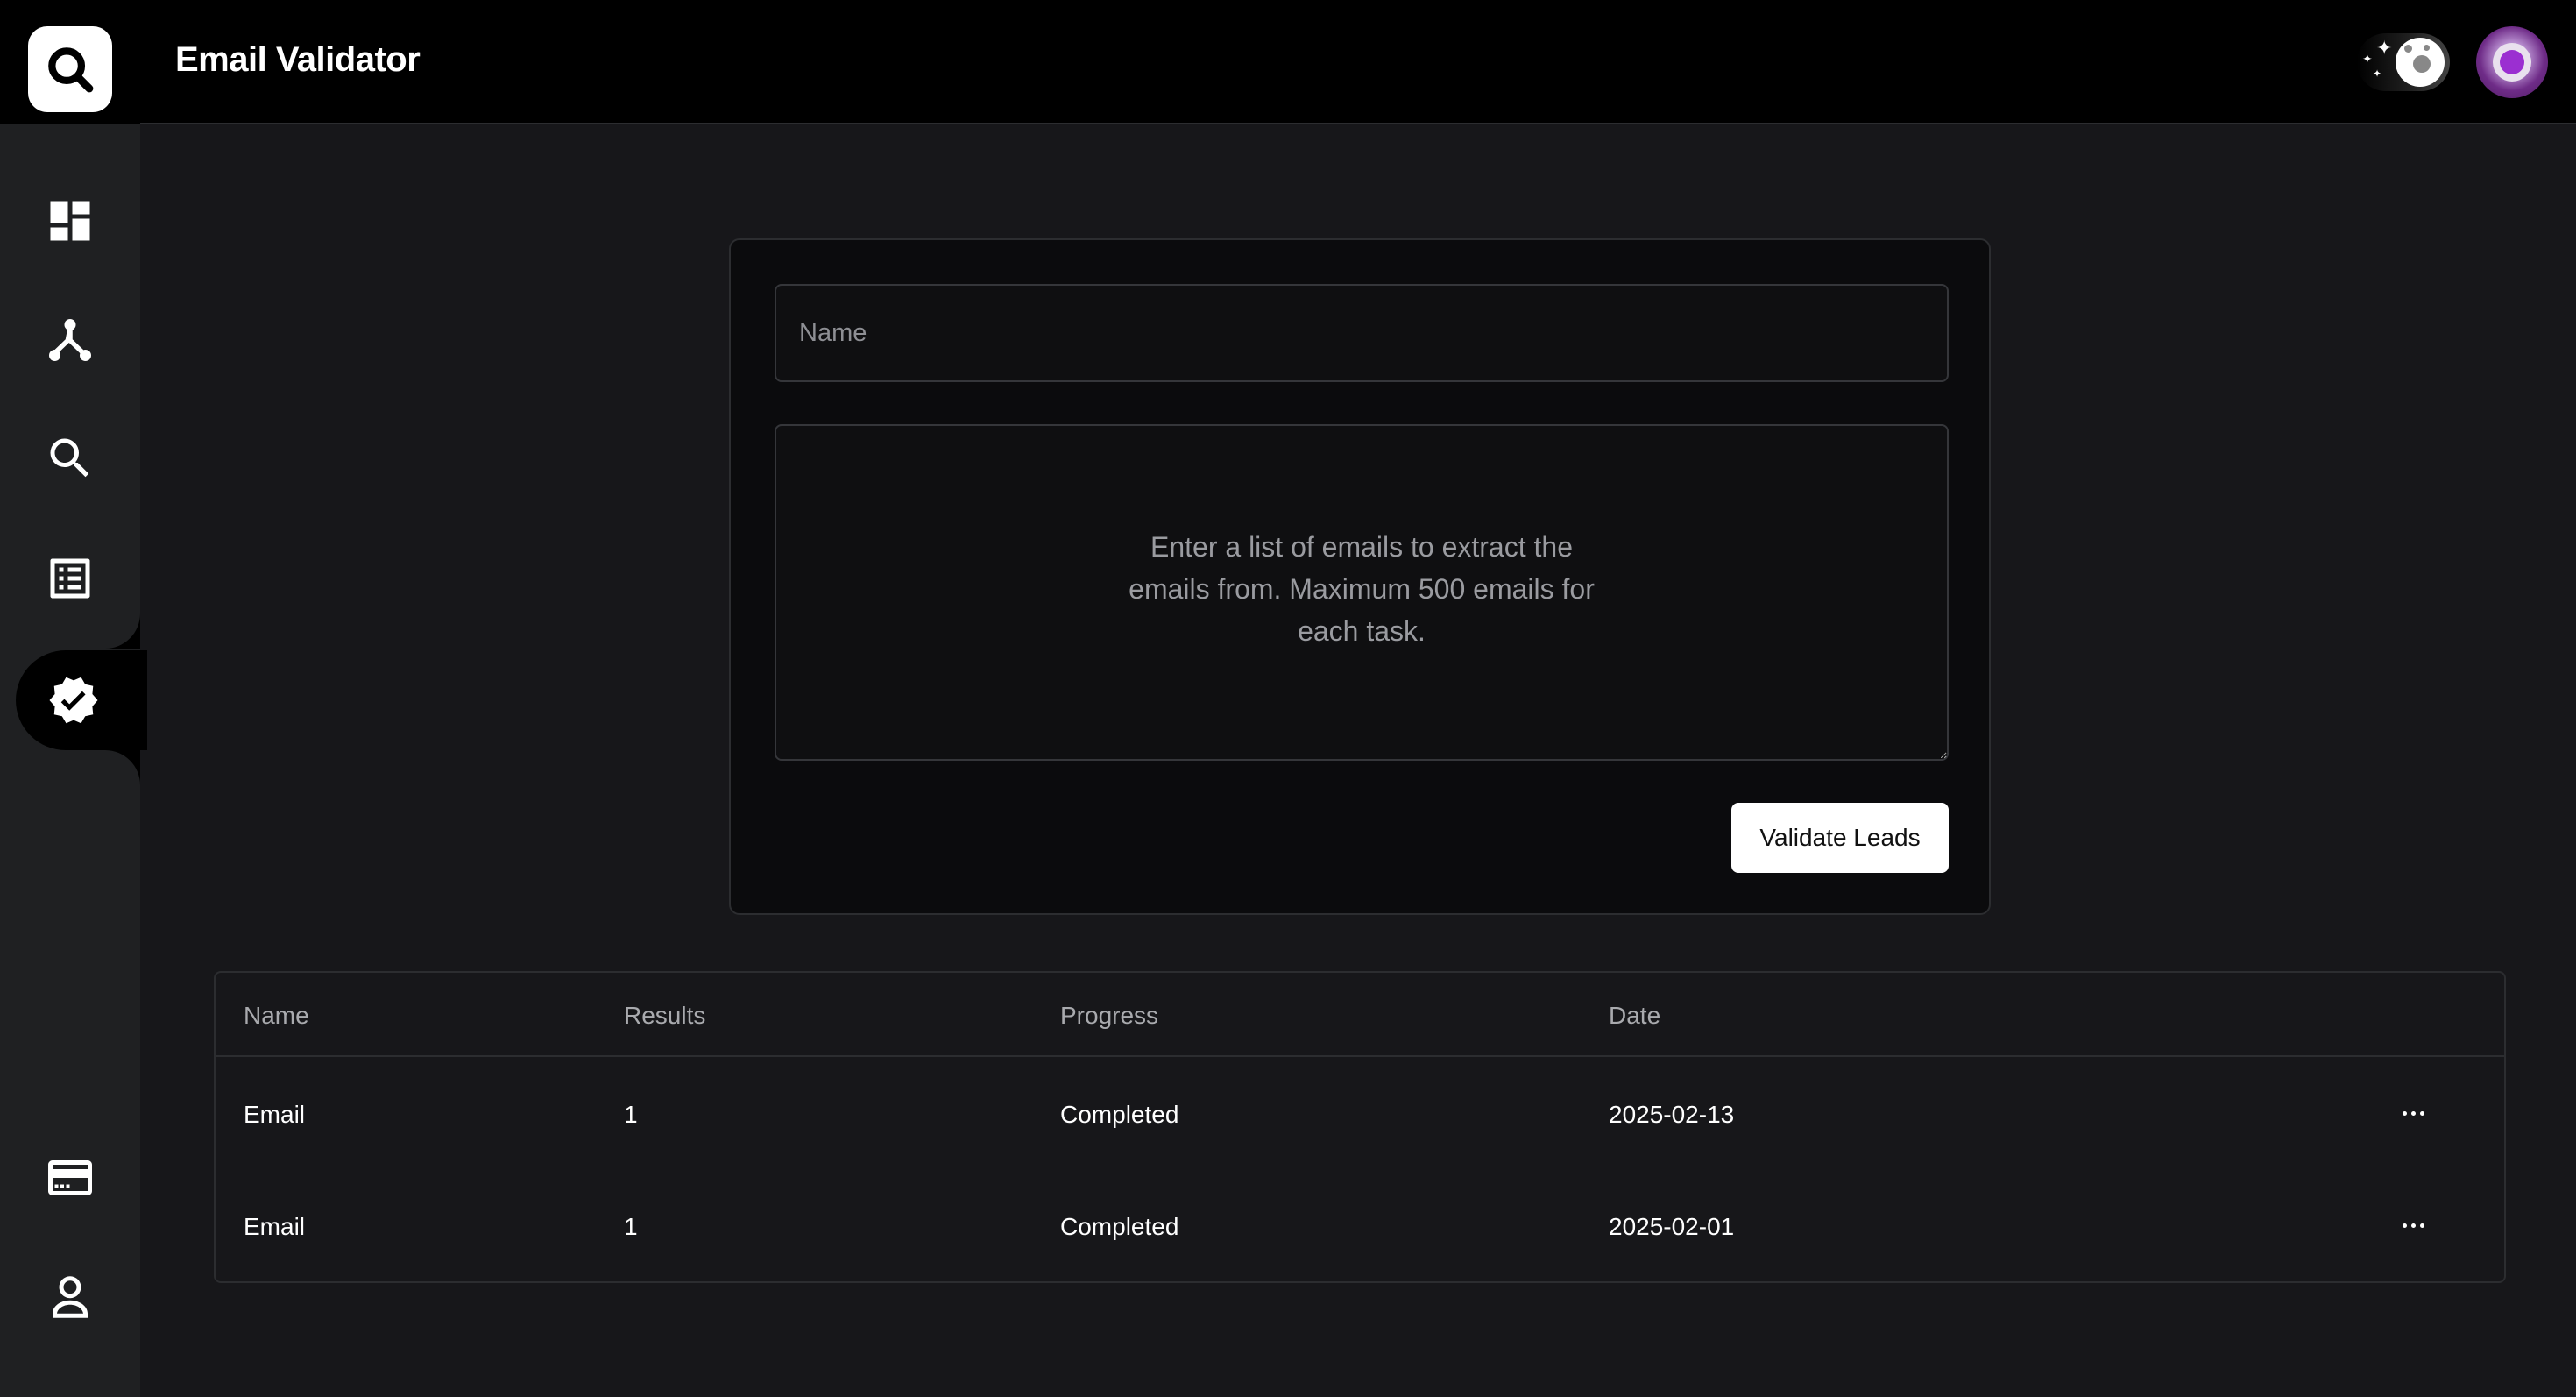 This screenshot has width=2576, height=1397. I want to click on sidebar, so click(73, 698).